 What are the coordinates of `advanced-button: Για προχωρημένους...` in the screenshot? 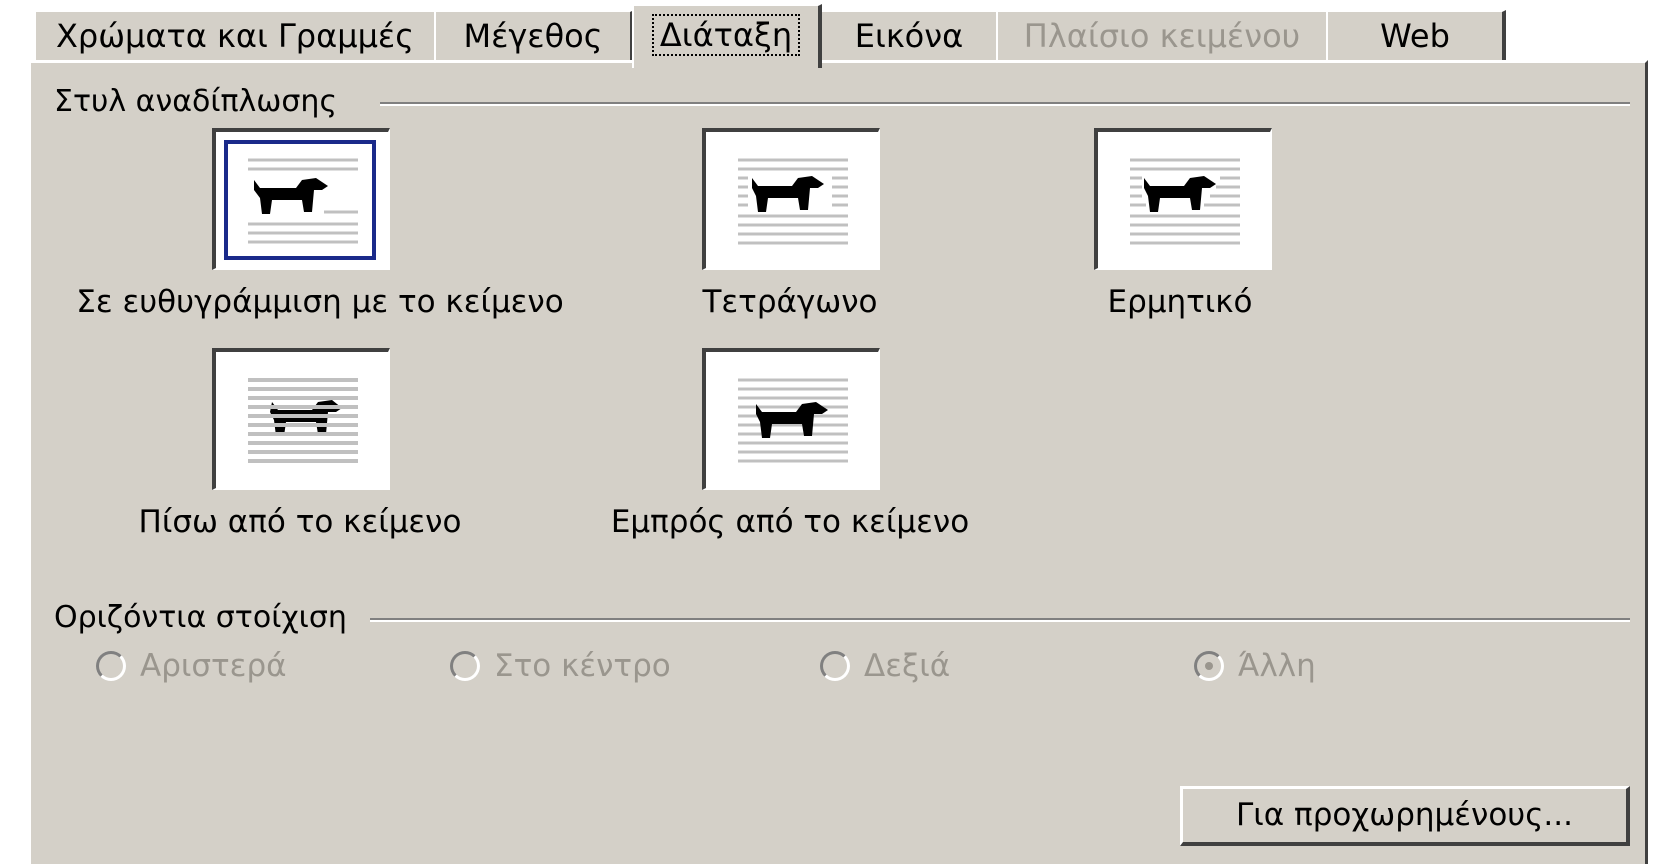 It's located at (1405, 816).